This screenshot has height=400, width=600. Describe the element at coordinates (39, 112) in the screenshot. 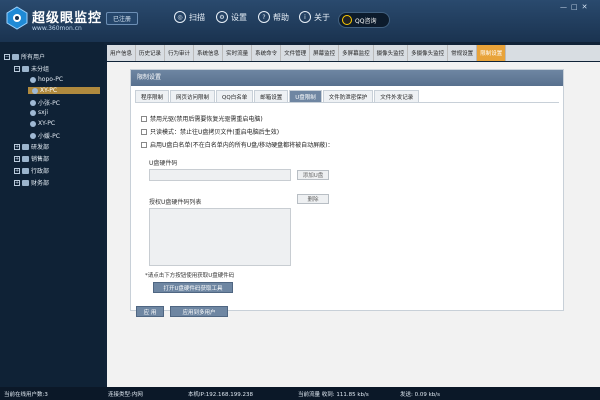

I see `tree-user: sxji` at that location.